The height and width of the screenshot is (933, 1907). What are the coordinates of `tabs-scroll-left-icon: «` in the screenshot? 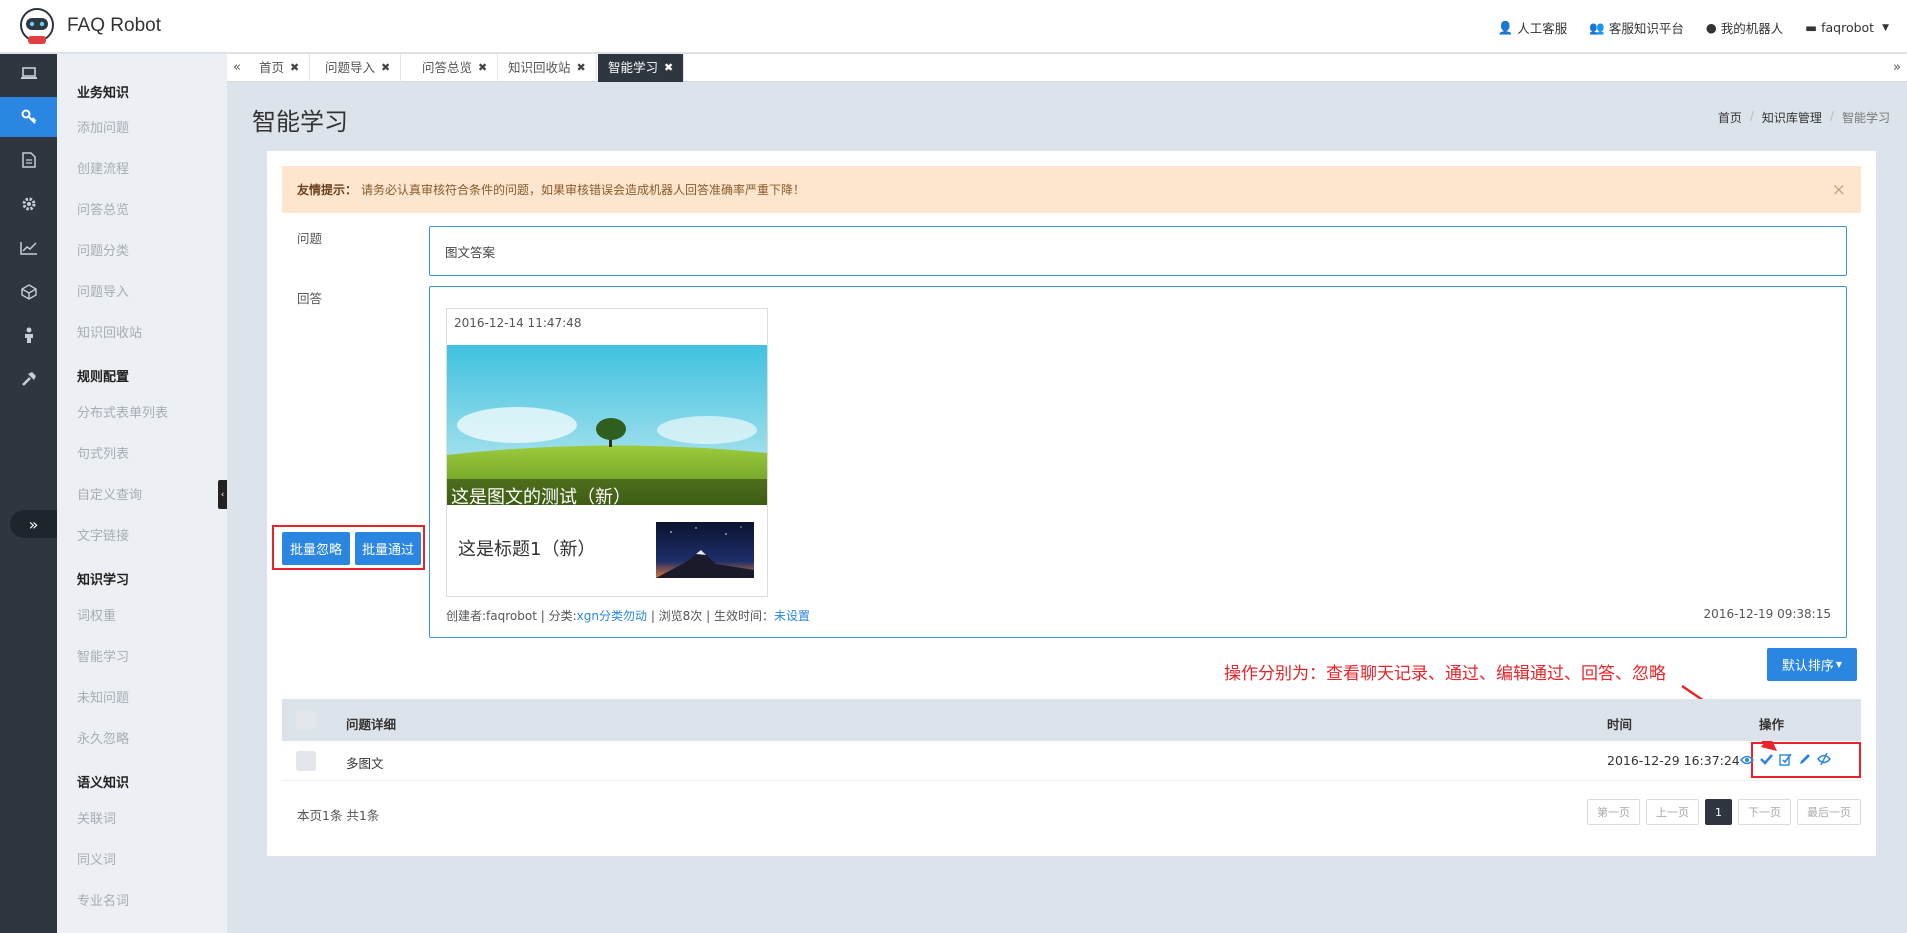 It's located at (237, 67).